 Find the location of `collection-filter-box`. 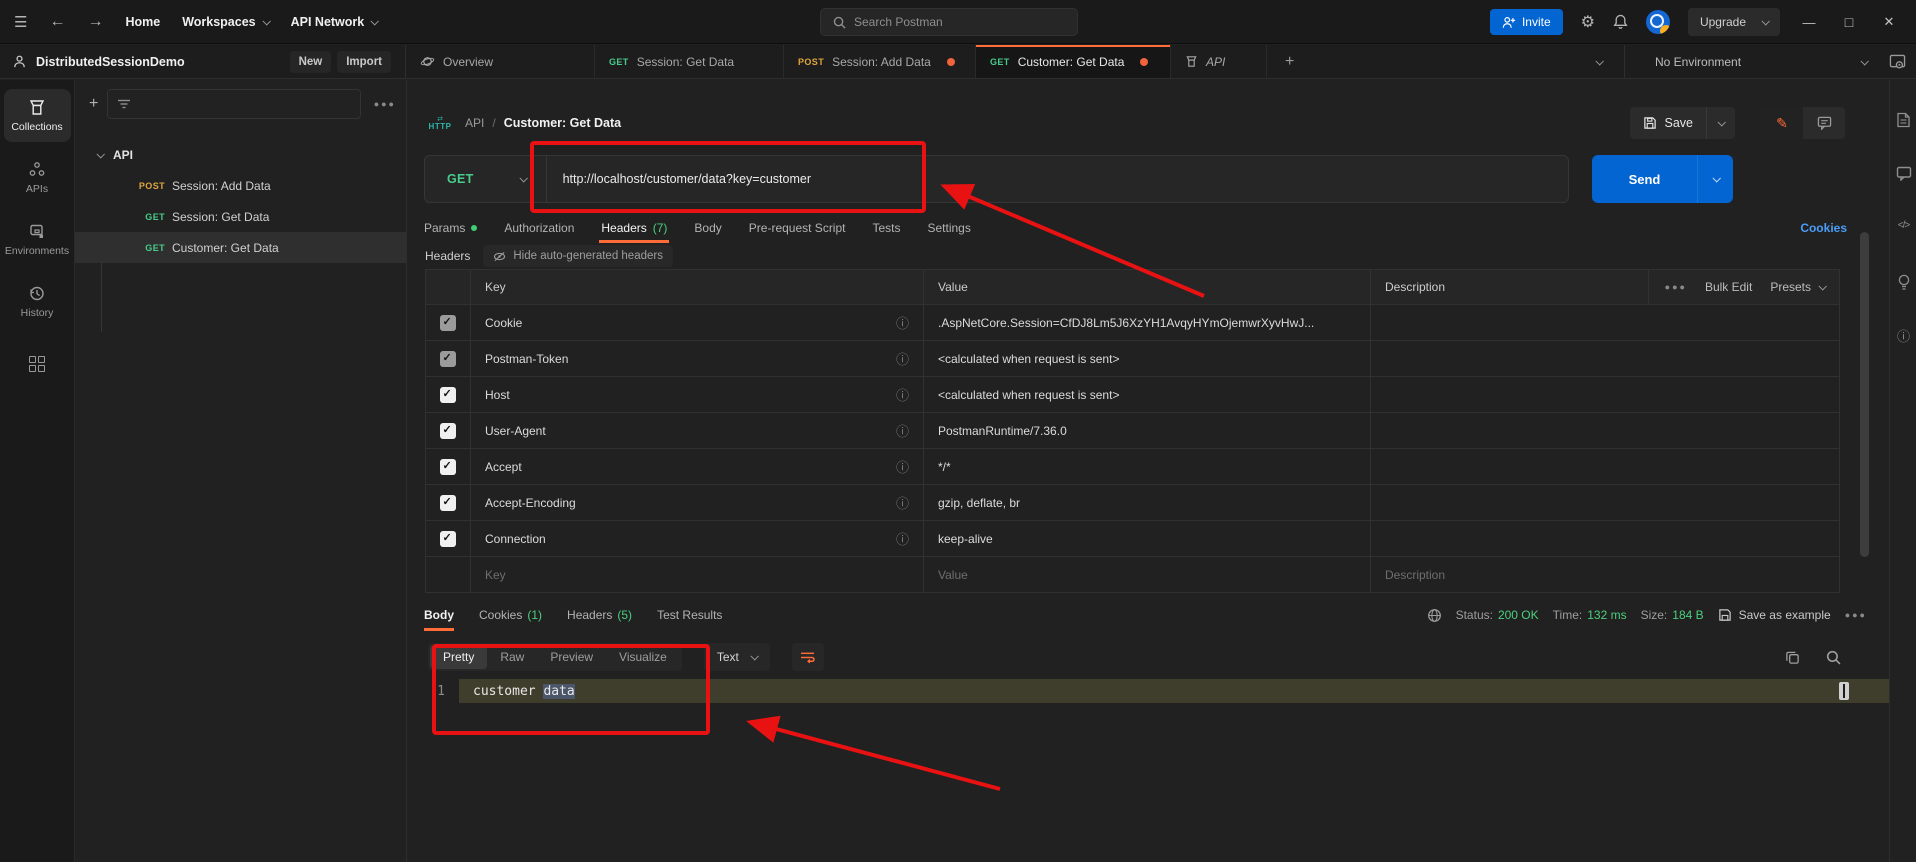

collection-filter-box is located at coordinates (234, 104).